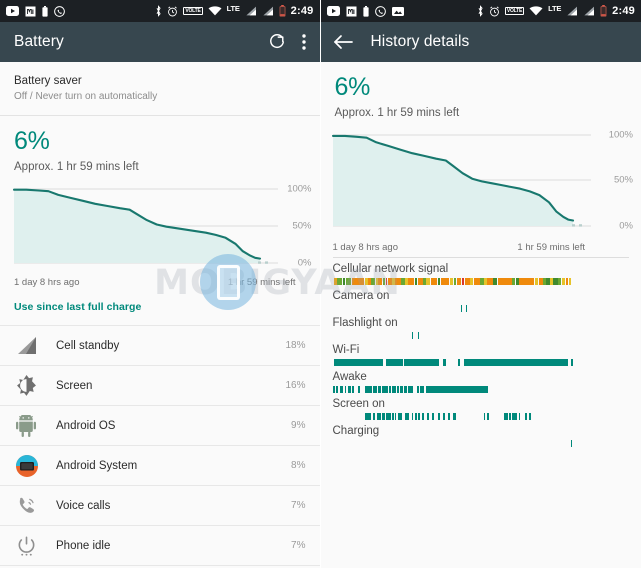 The width and height of the screenshot is (641, 568). Describe the element at coordinates (160, 505) in the screenshot. I see `usage-list-item: Voice calls 7%` at that location.